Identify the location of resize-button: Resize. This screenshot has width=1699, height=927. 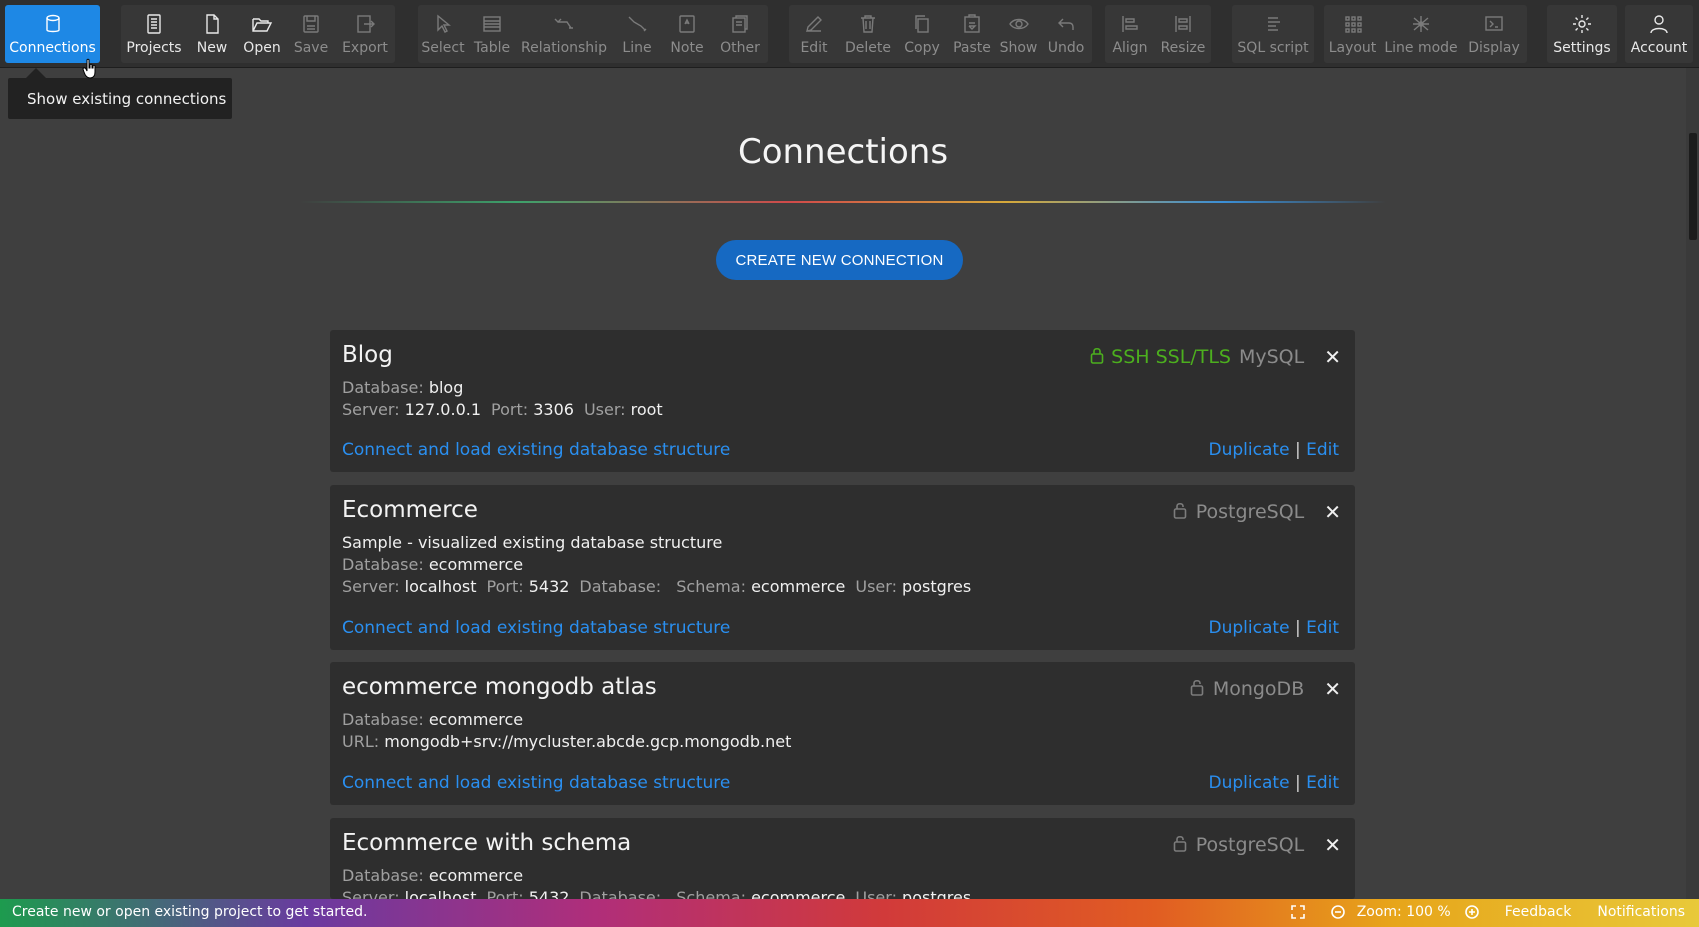
(1183, 34).